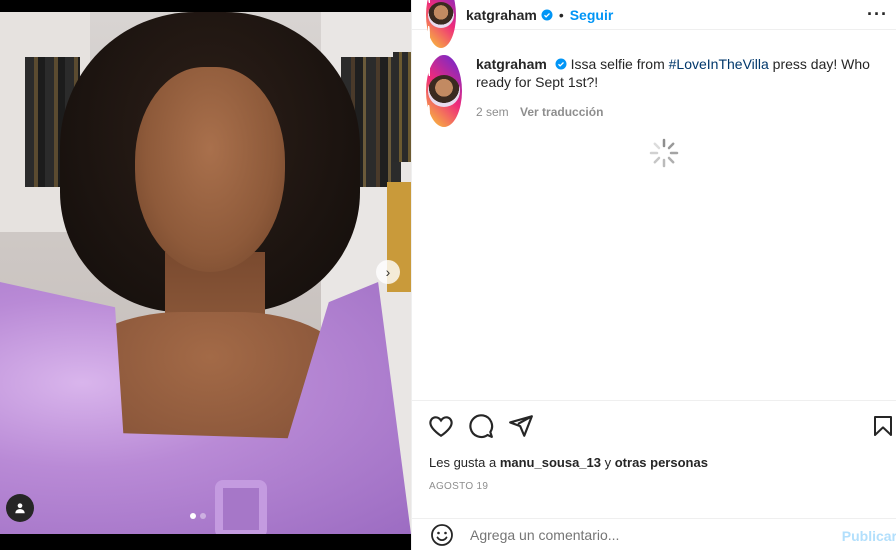  I want to click on caption-meta: 2 sem Ver traducción, so click(676, 112).